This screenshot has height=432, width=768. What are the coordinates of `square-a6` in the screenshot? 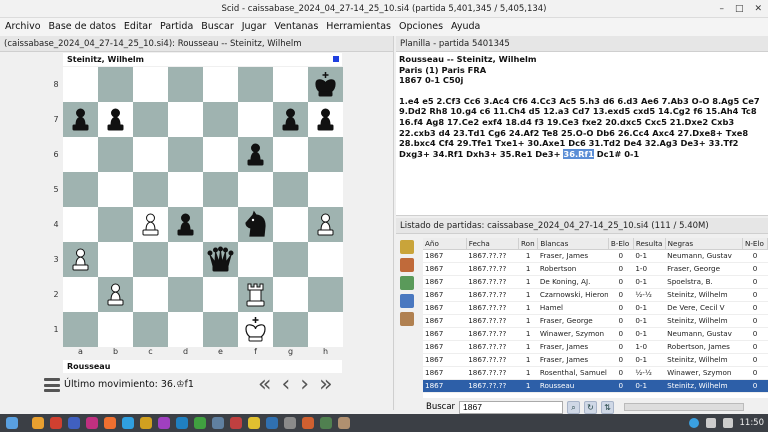 It's located at (80, 154).